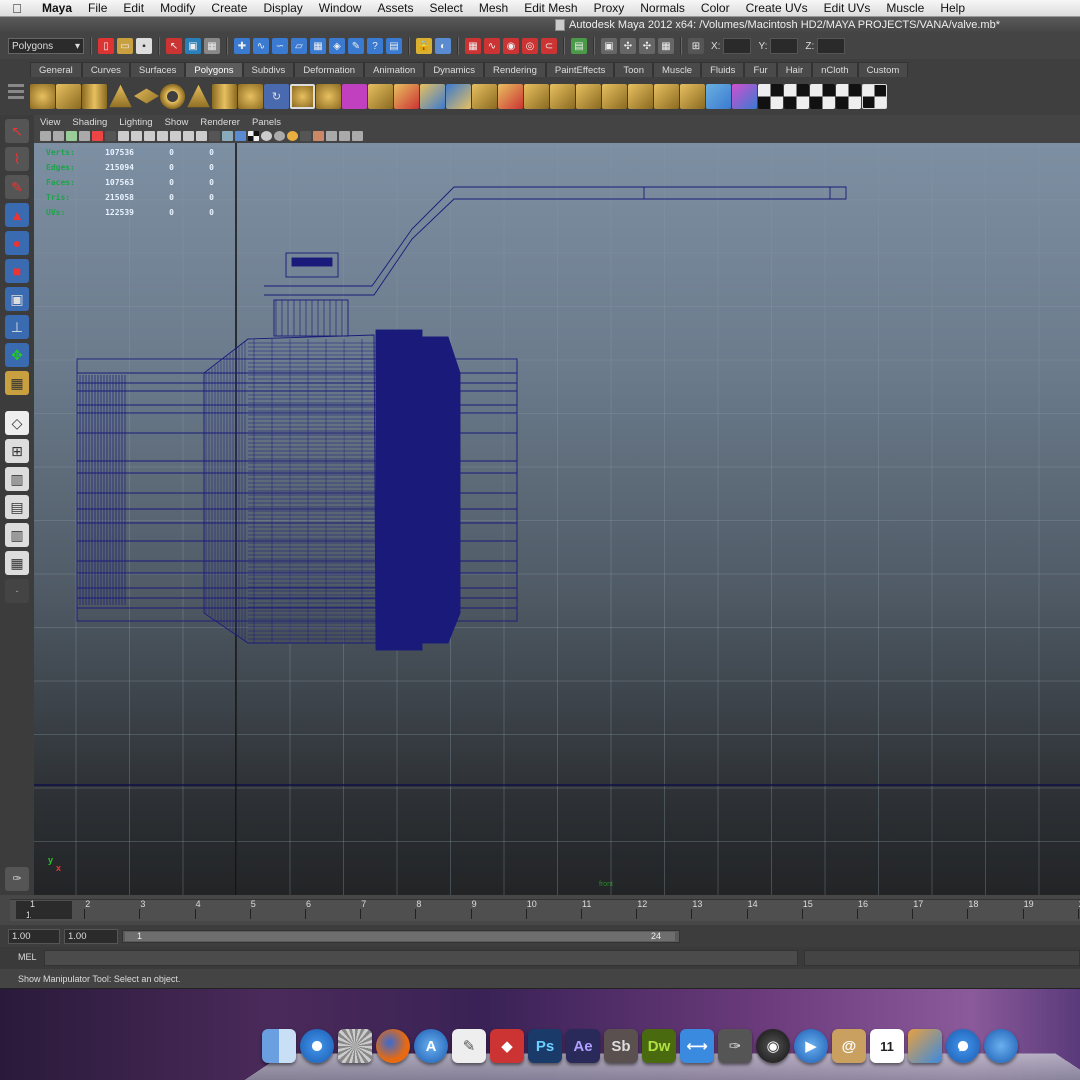 Image resolution: width=1080 pixels, height=1080 pixels. What do you see at coordinates (666, 96) in the screenshot?
I see `offset-edge-loop-icon` at bounding box center [666, 96].